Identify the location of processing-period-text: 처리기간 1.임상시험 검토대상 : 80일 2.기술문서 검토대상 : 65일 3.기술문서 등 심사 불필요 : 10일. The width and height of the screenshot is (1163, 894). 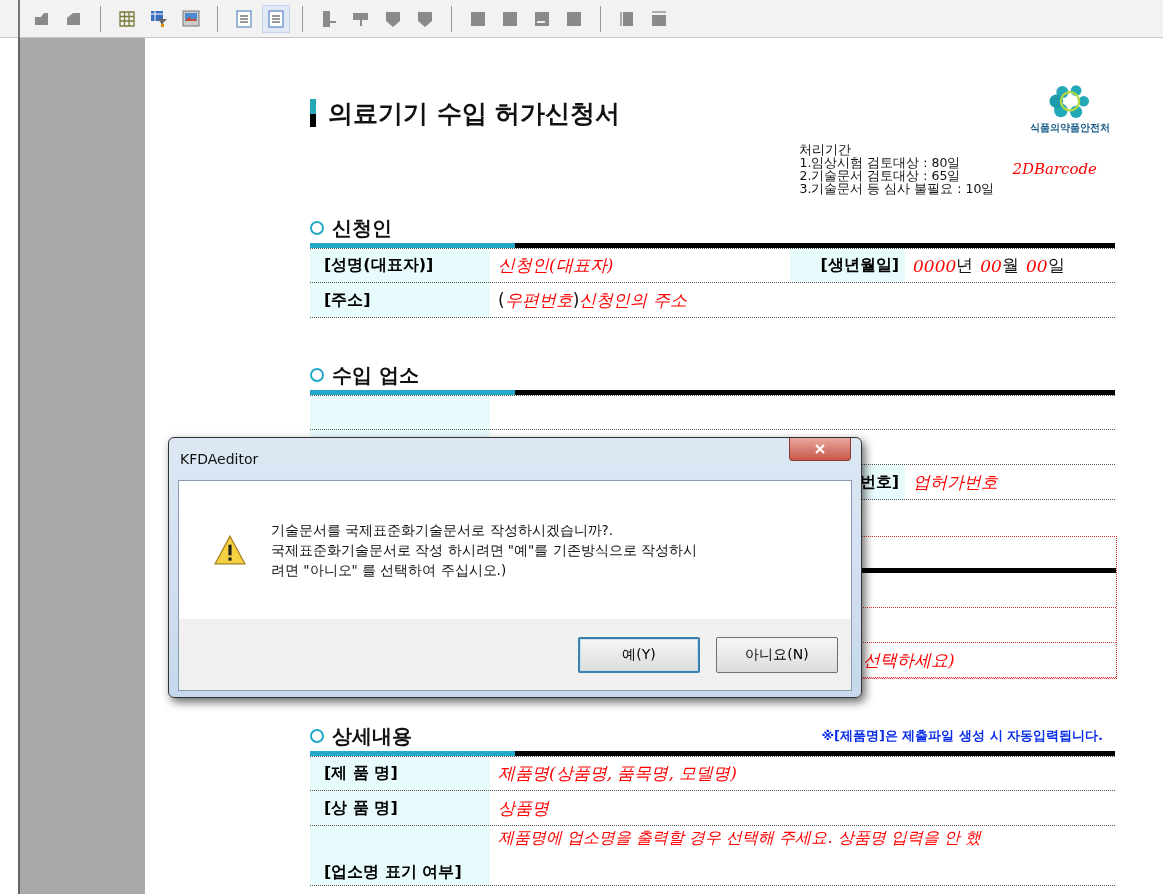
(897, 169).